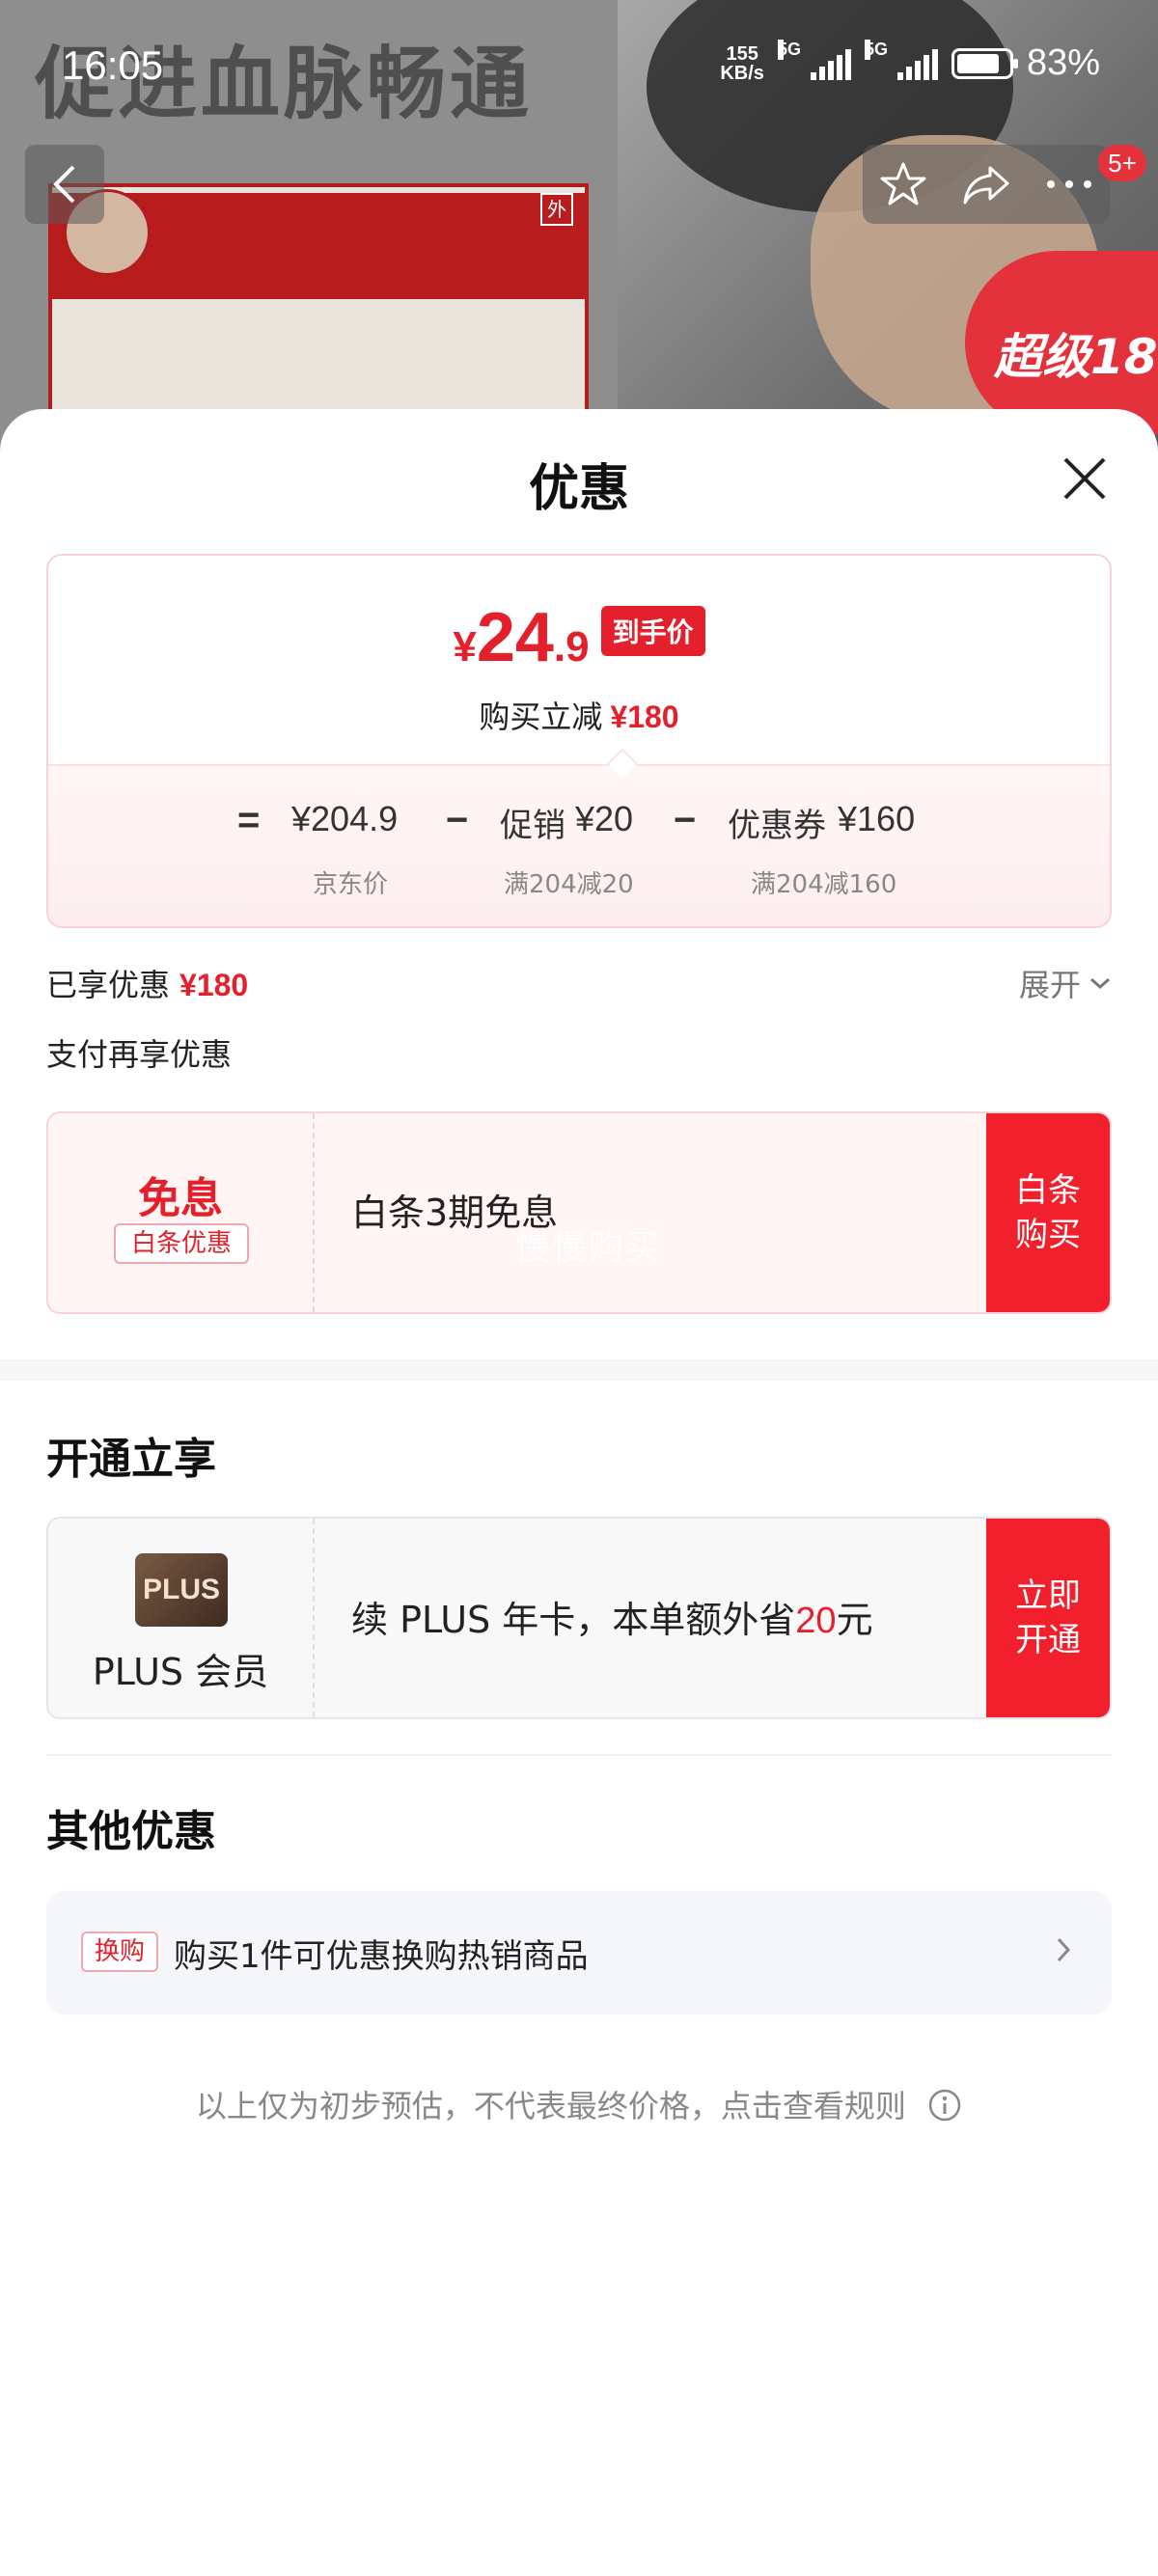 The height and width of the screenshot is (2576, 1158). Describe the element at coordinates (984, 63) in the screenshot. I see `battery-icon` at that location.